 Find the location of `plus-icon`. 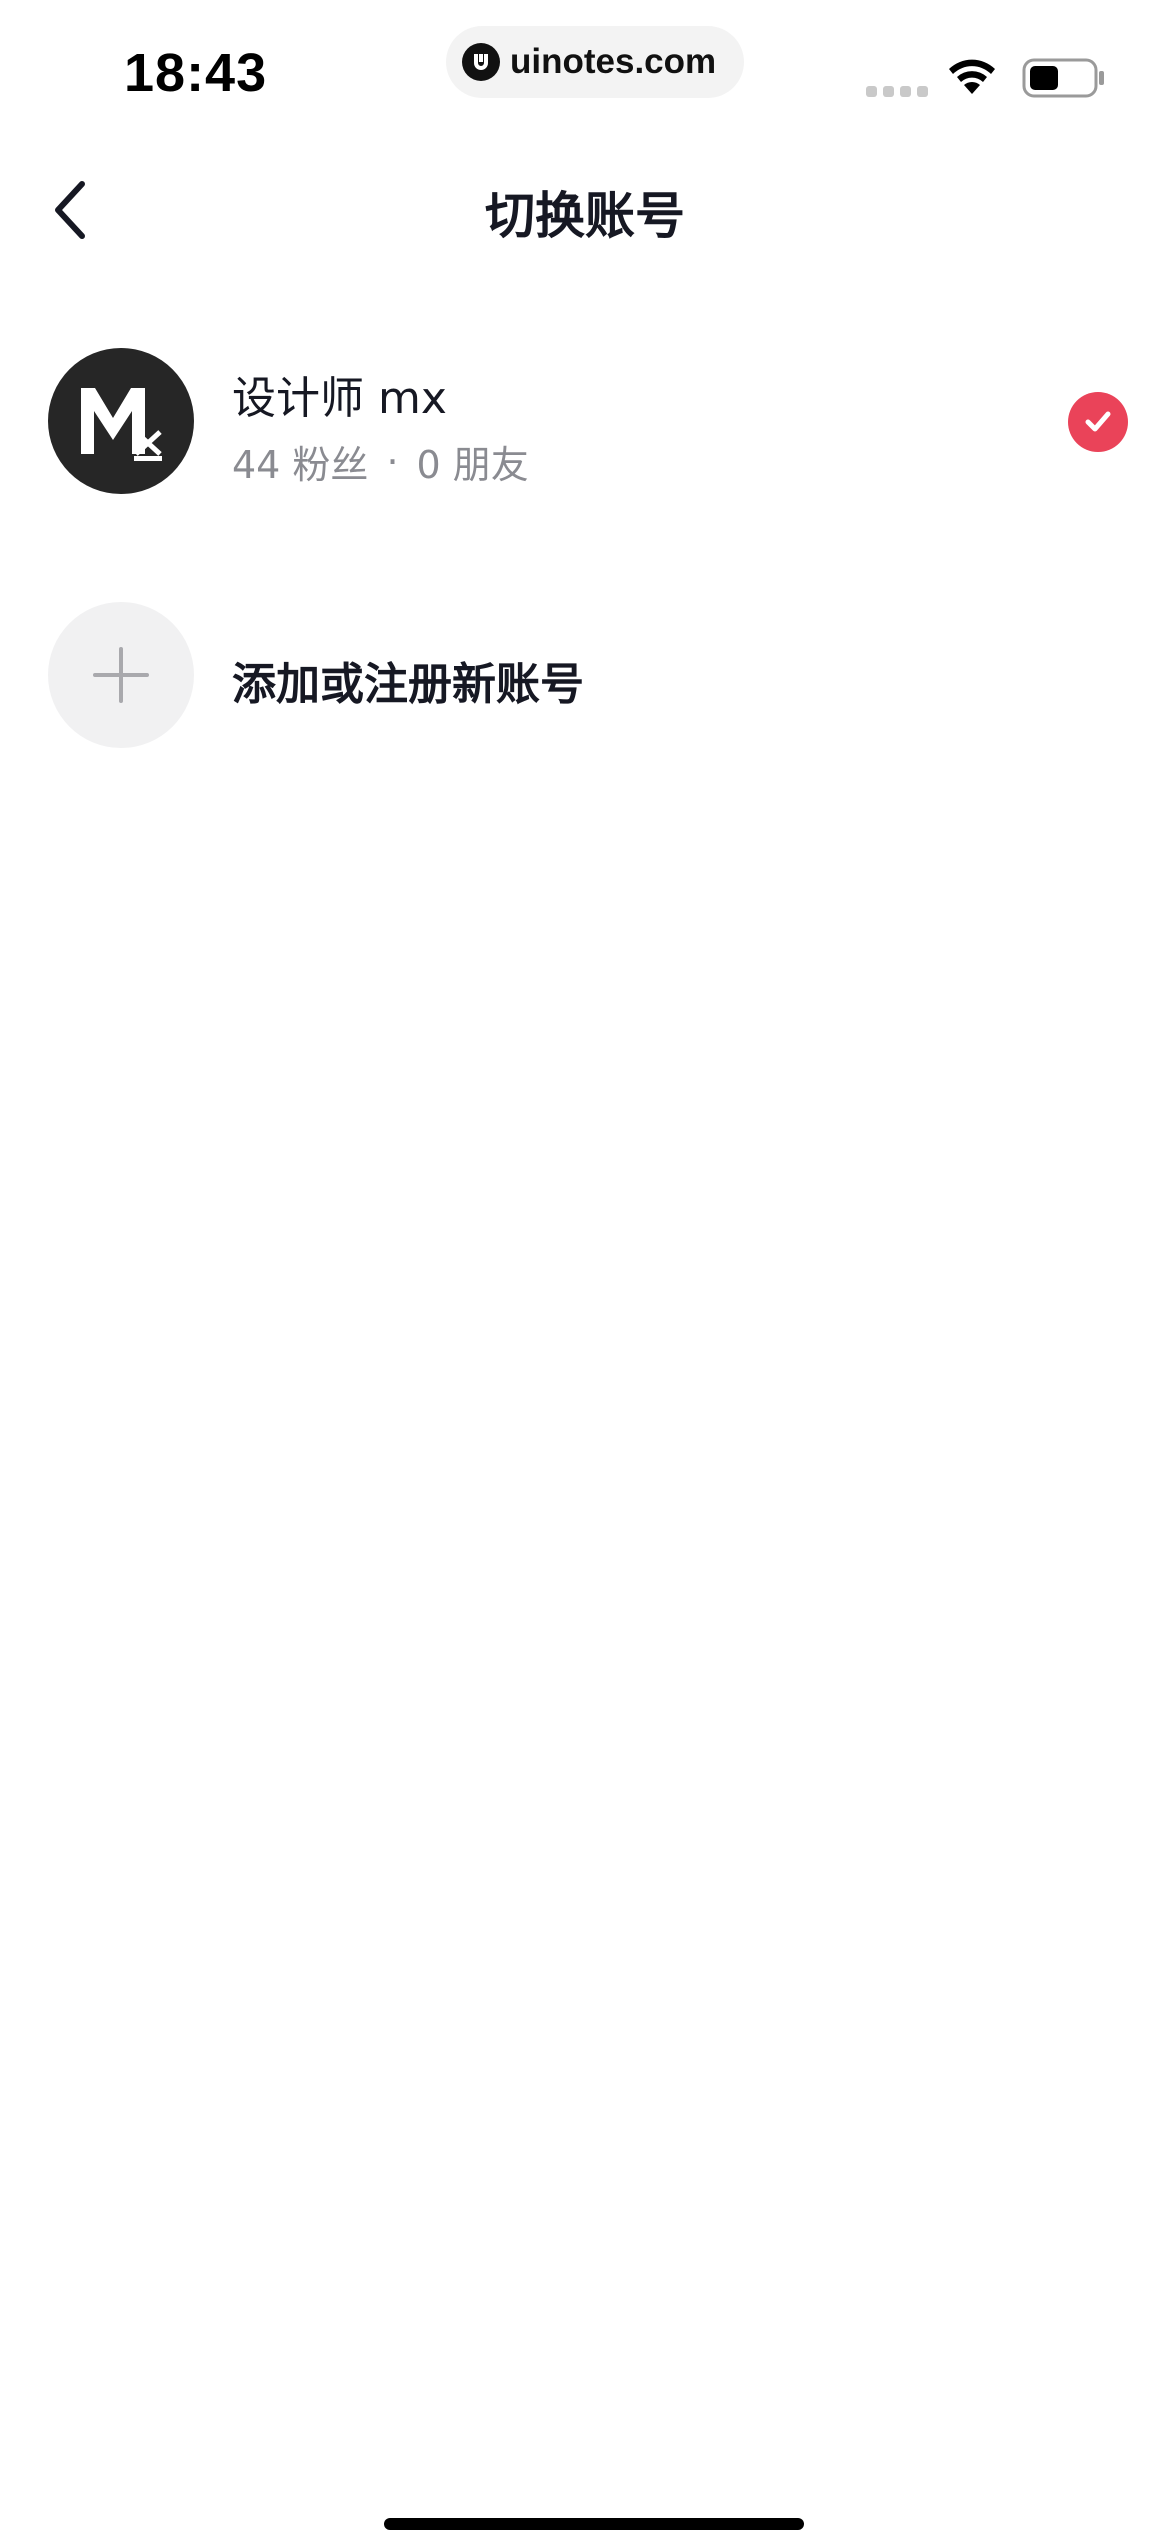

plus-icon is located at coordinates (121, 675).